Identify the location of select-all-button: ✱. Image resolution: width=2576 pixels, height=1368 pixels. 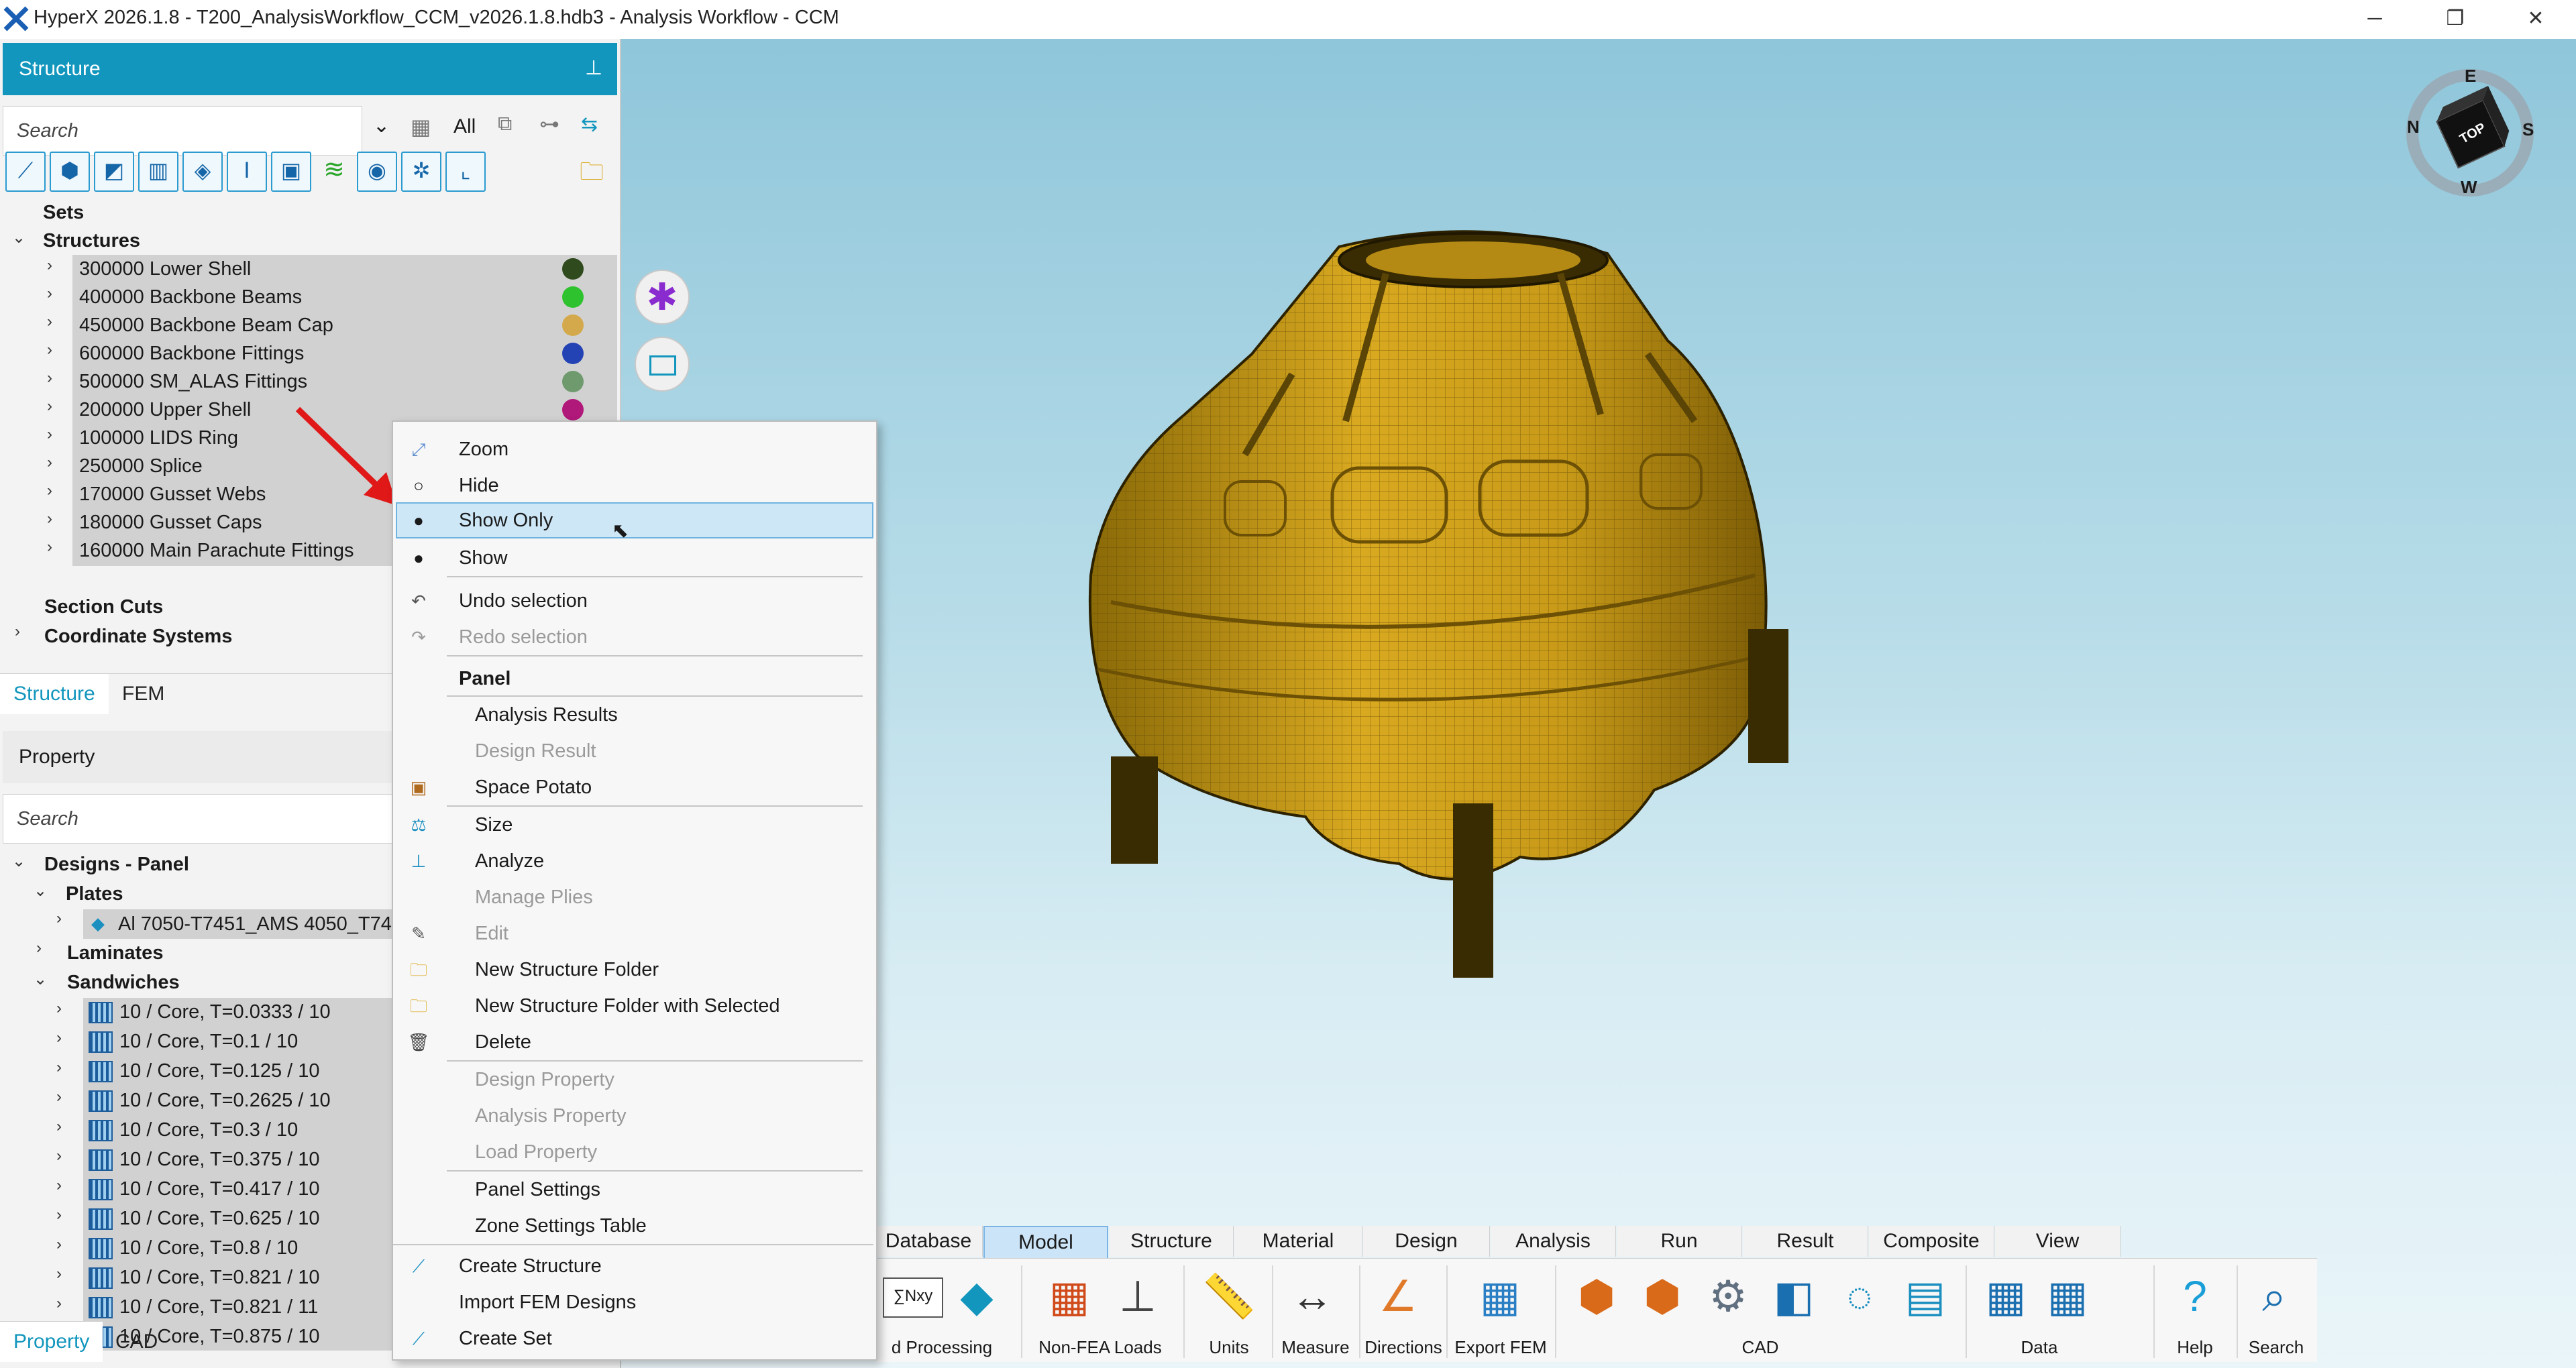
(662, 297).